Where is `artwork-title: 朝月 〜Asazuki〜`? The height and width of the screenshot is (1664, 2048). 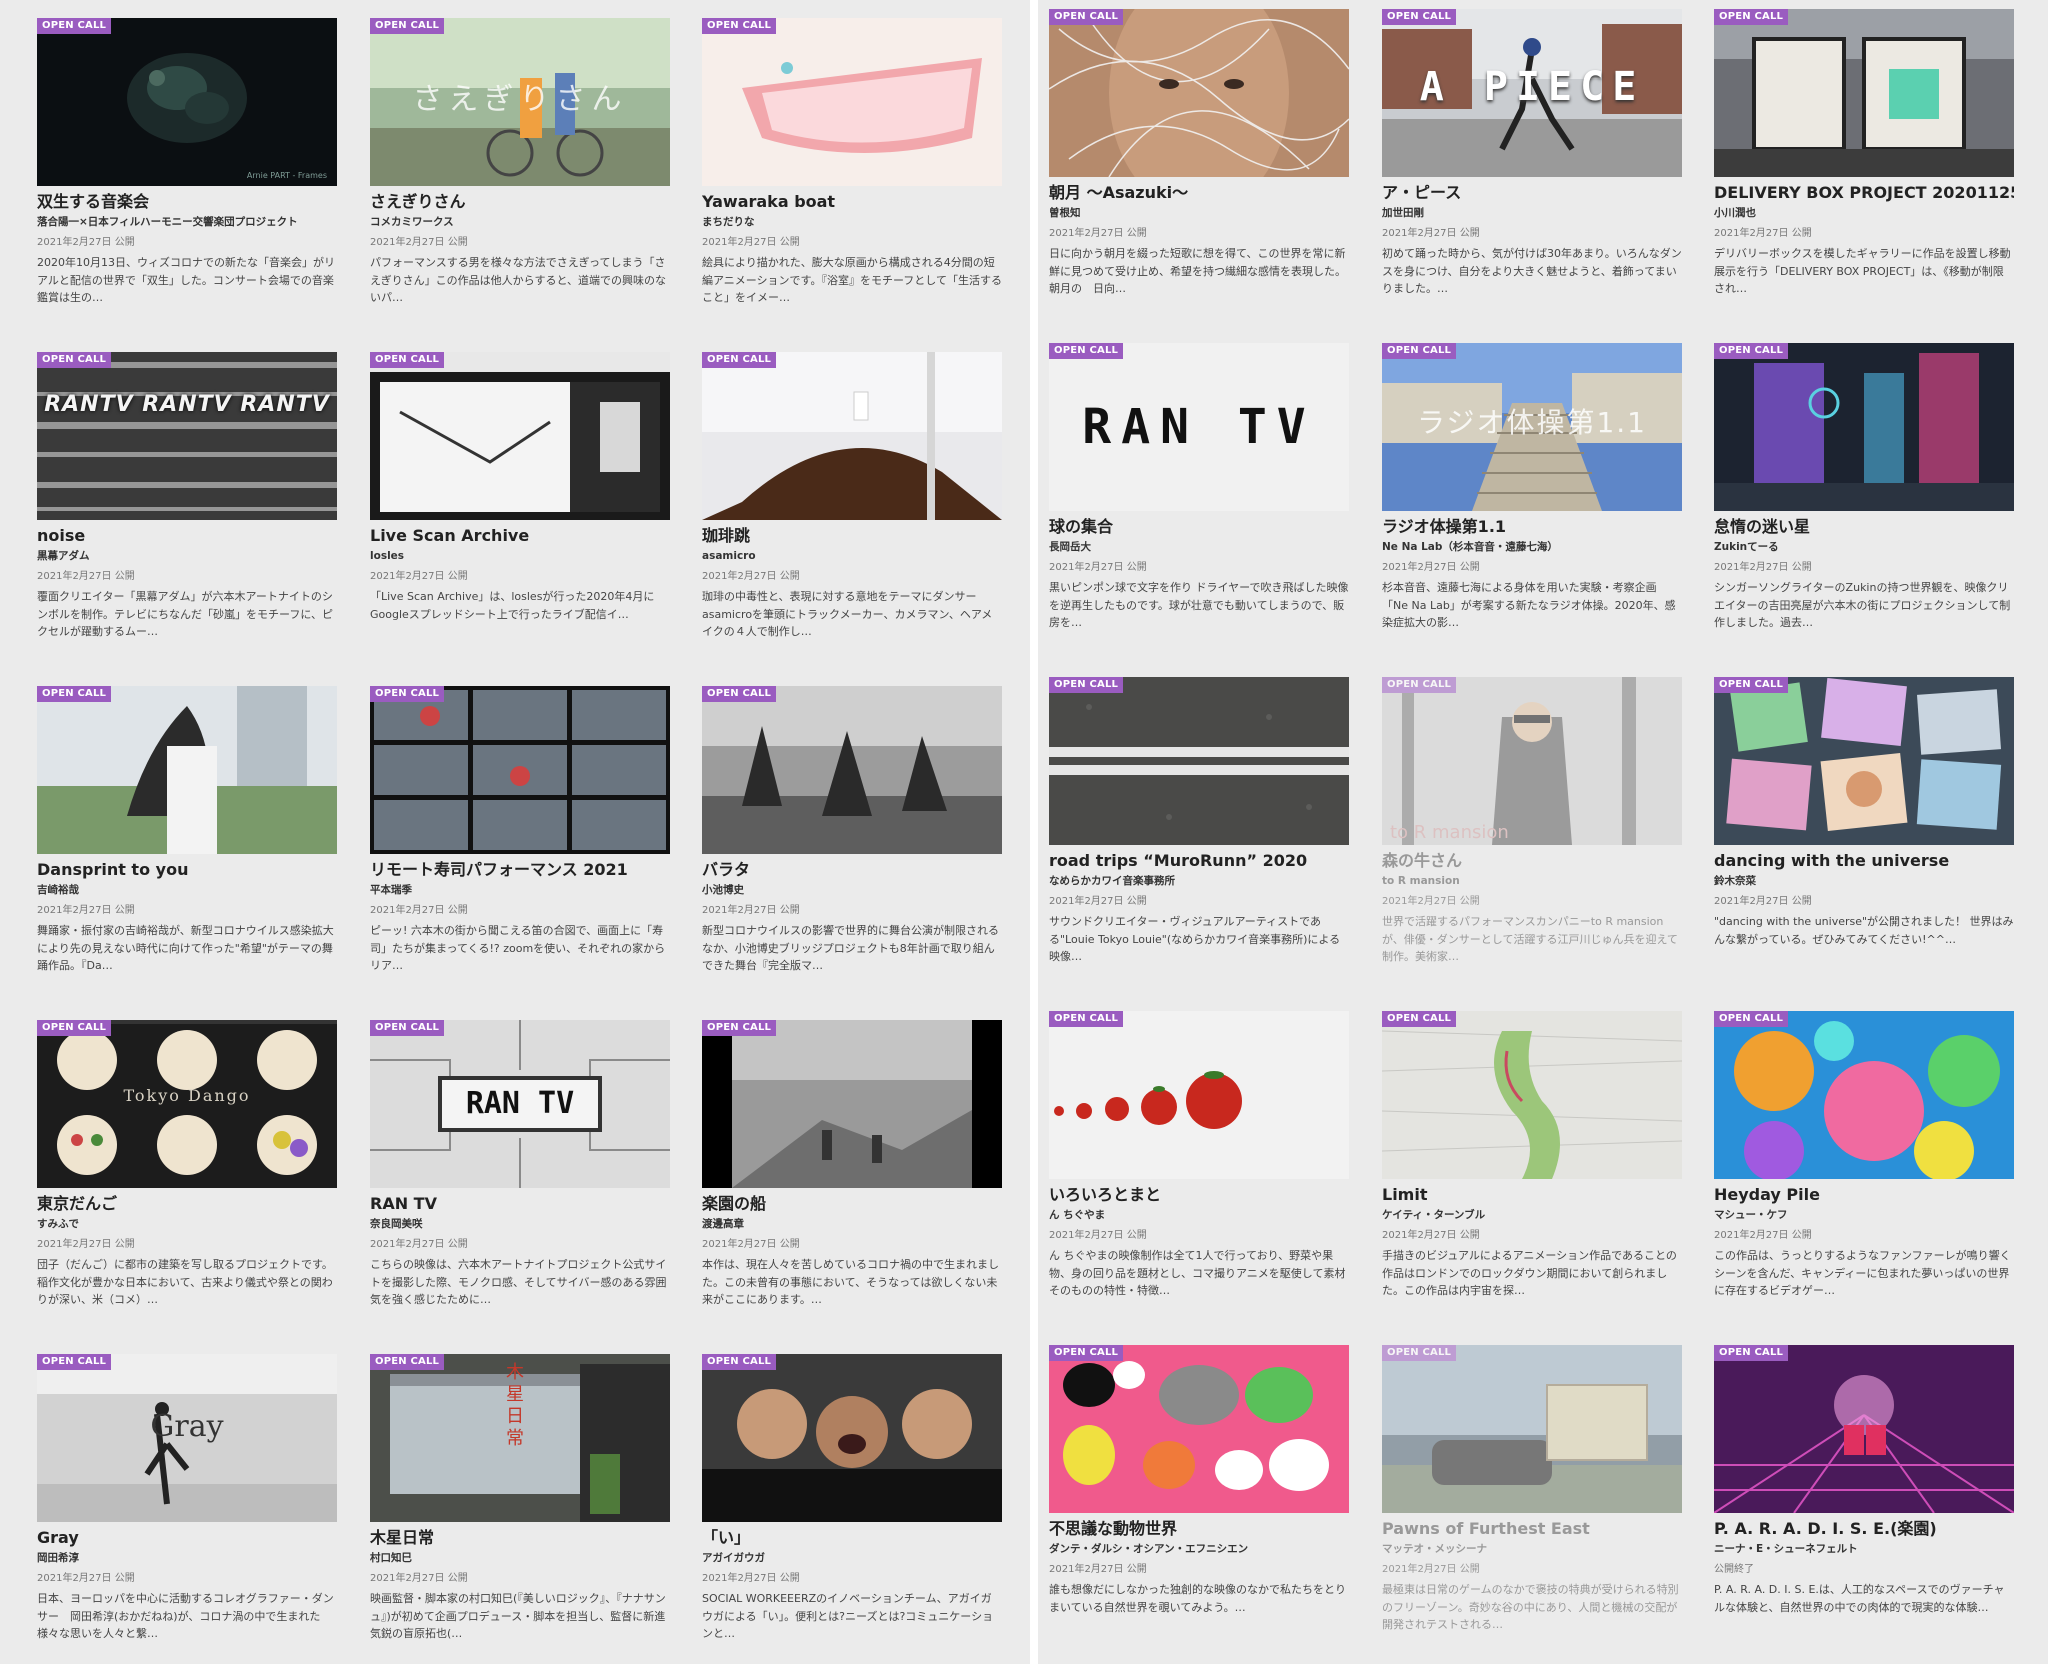
artwork-title: 朝月 〜Asazuki〜 is located at coordinates (1199, 193).